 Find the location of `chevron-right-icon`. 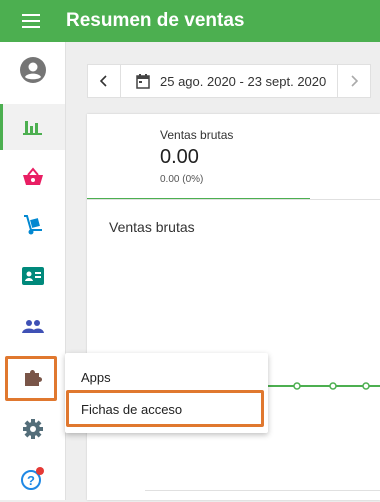

chevron-right-icon is located at coordinates (354, 81).